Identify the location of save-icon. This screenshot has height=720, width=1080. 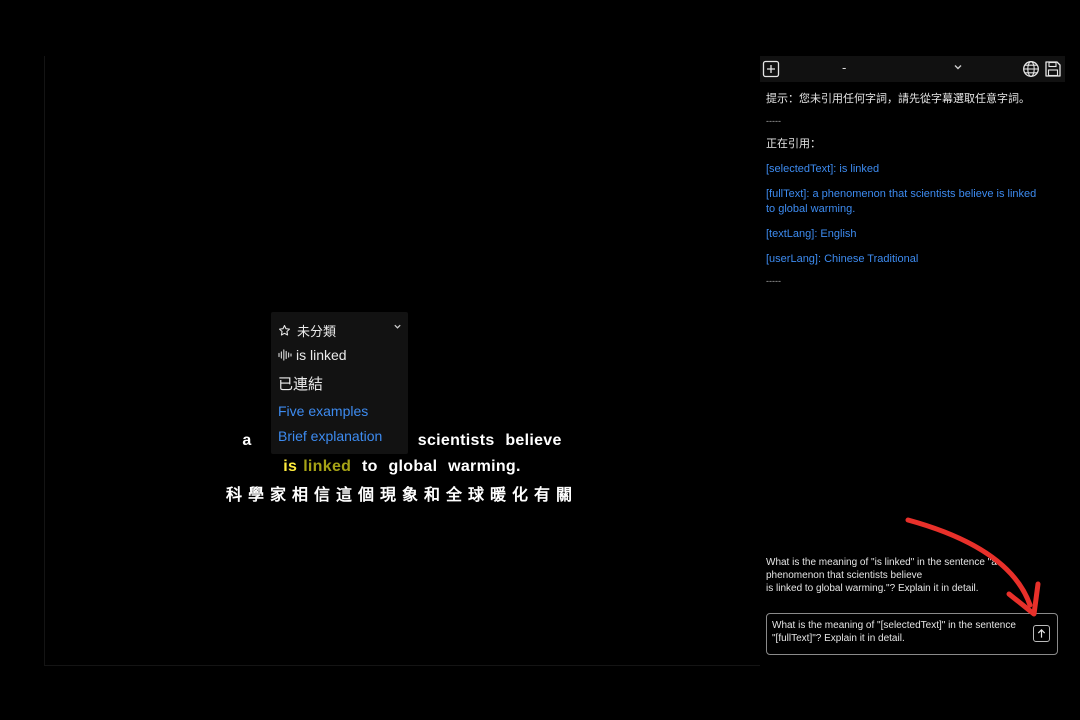
(1053, 69).